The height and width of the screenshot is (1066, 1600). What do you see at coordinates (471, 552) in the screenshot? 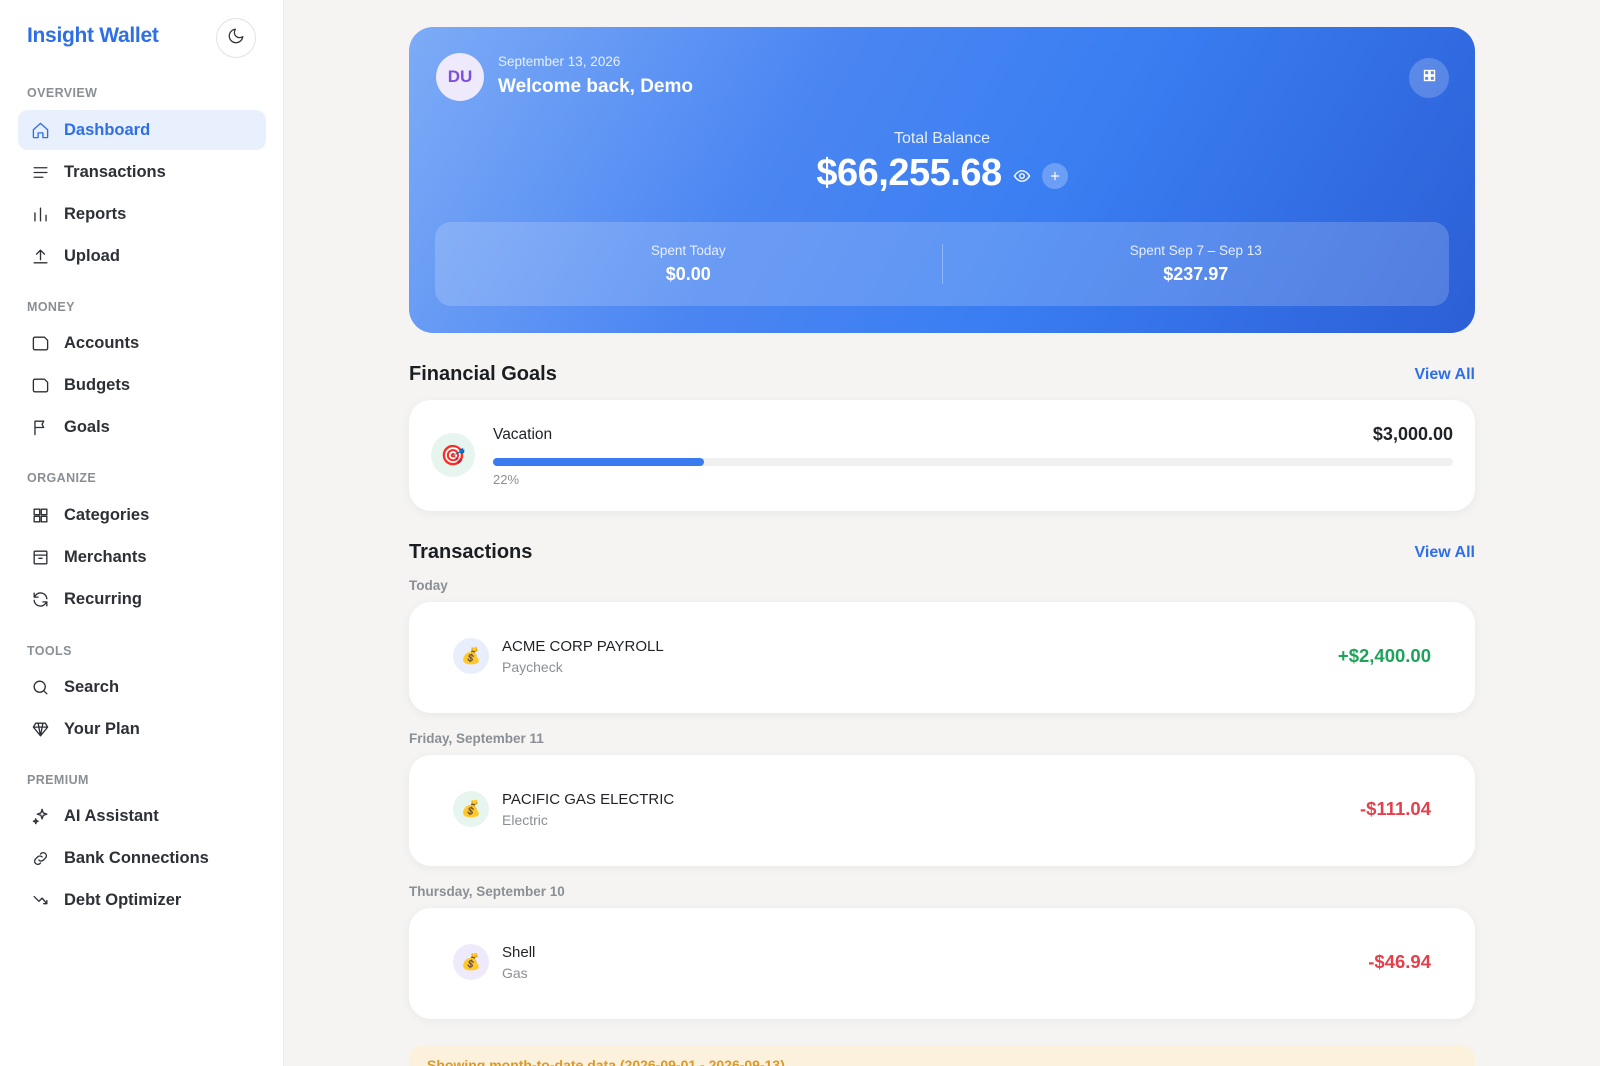
I see `transactions-title: Transactions` at bounding box center [471, 552].